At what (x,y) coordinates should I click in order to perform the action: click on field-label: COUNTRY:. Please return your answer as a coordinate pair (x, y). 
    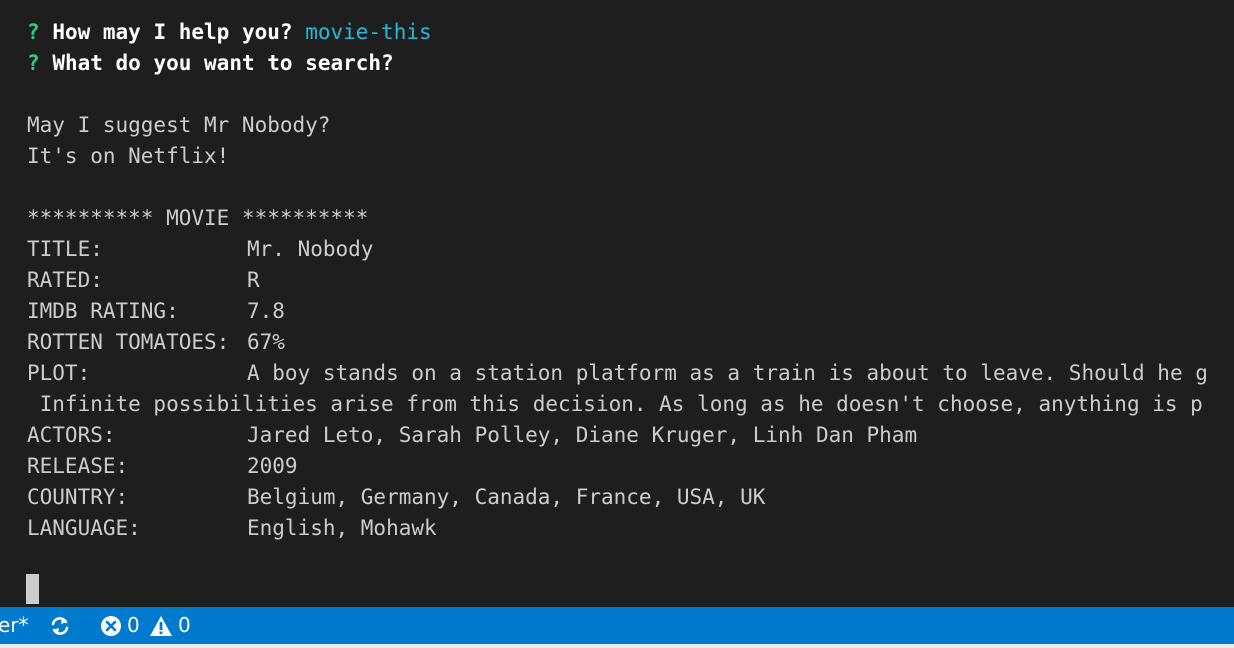
    Looking at the image, I should click on (78, 497).